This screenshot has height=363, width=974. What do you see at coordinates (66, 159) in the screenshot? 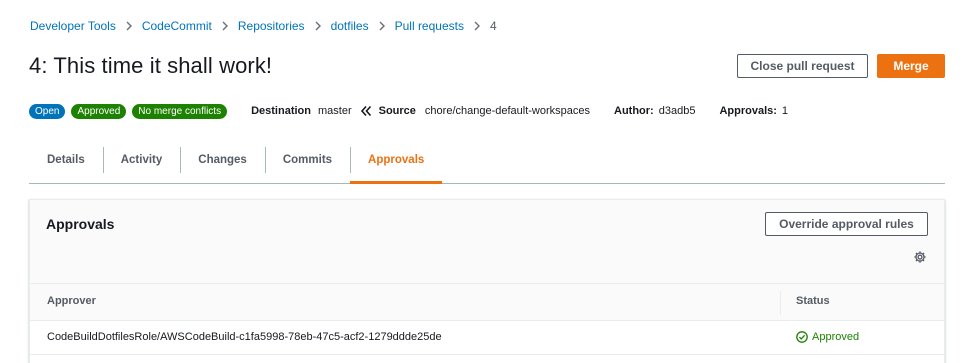
I see `tab-details: Details` at bounding box center [66, 159].